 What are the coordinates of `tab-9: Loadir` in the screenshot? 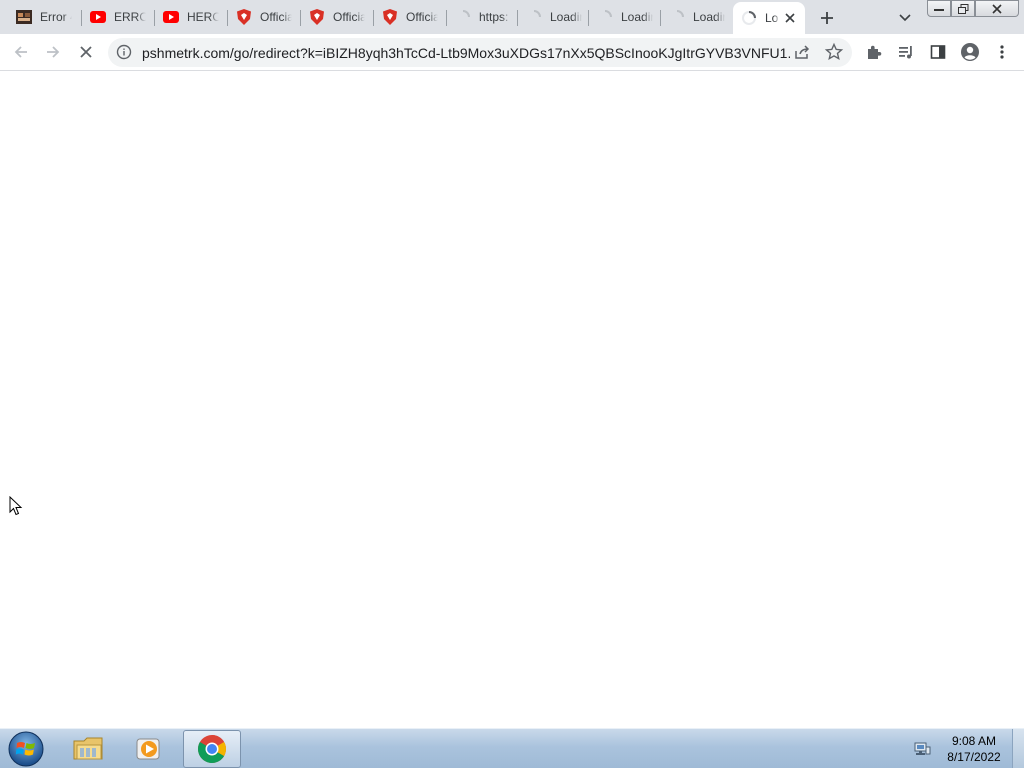 It's located at (625, 17).